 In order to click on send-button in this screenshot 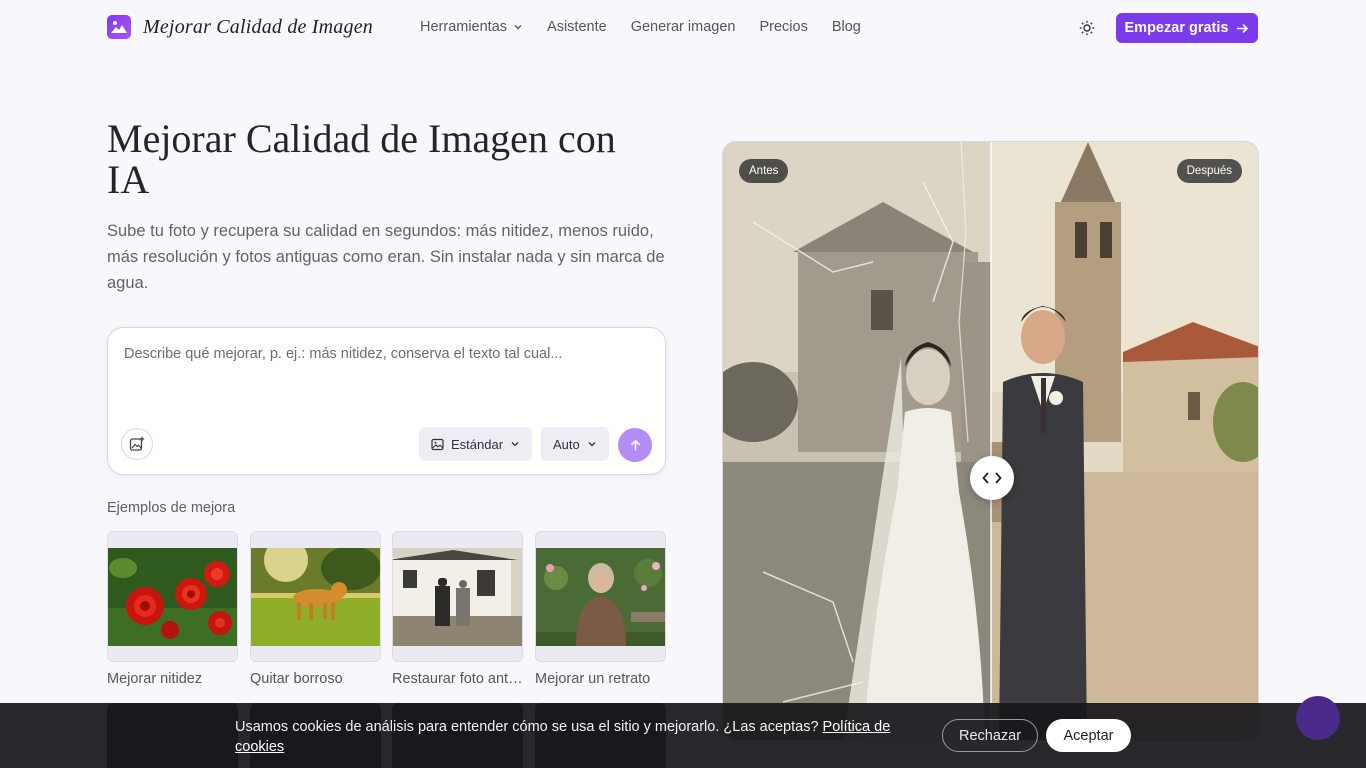, I will do `click(635, 445)`.